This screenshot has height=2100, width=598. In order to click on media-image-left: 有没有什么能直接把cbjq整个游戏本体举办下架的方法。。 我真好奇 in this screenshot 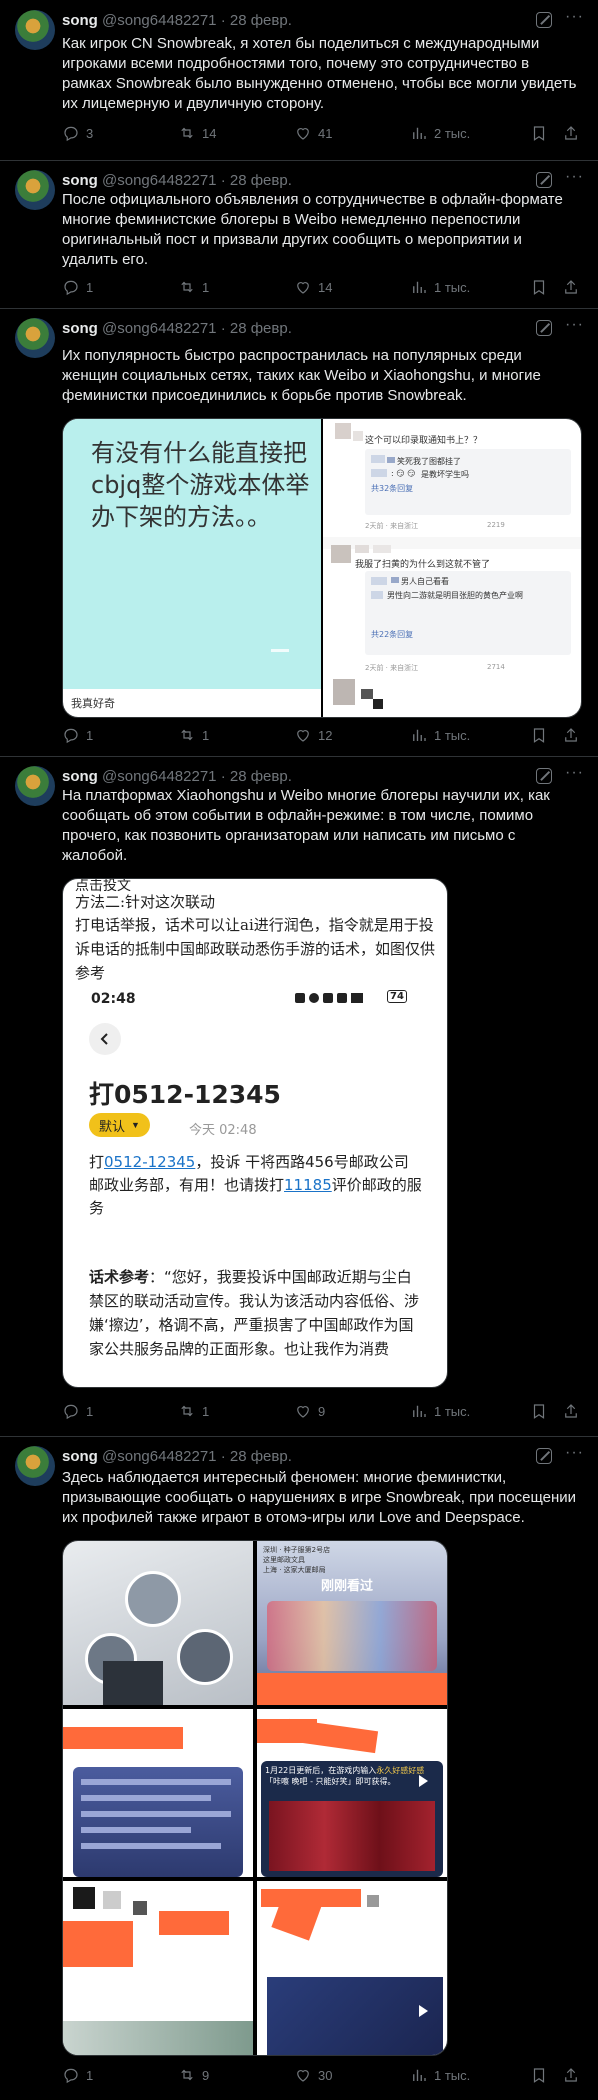, I will do `click(192, 568)`.